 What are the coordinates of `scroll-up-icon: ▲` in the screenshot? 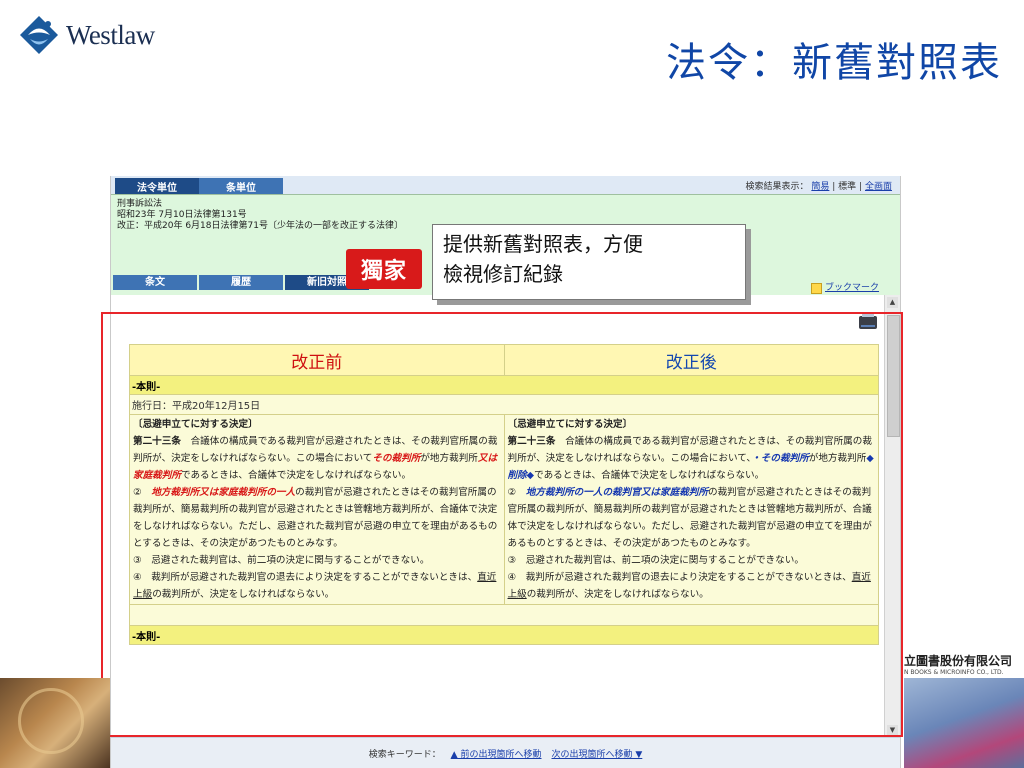 It's located at (892, 302).